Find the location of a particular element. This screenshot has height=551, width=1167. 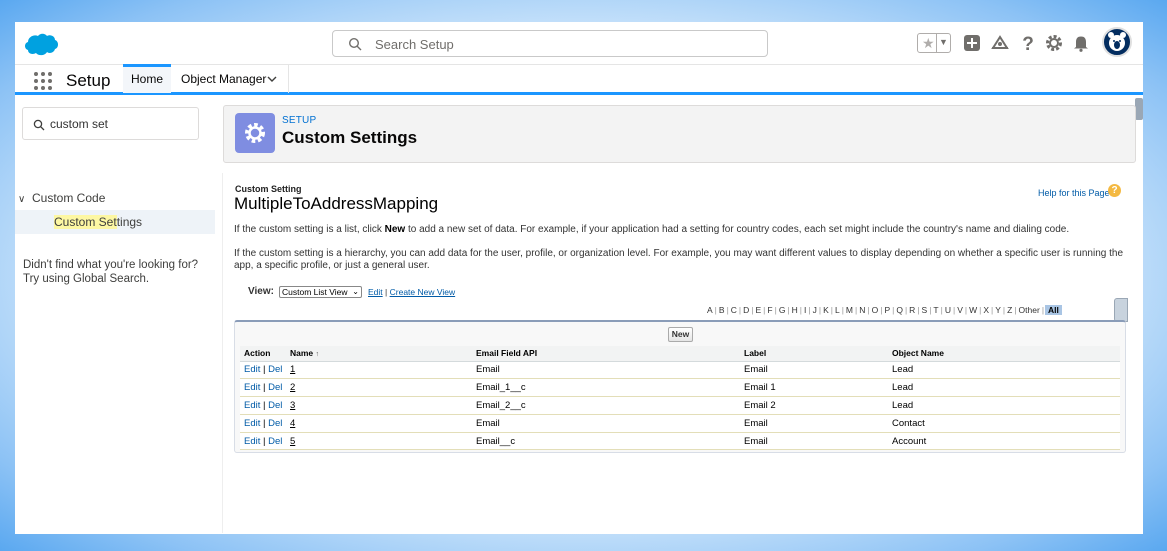

help-question-icon: ? is located at coordinates (1114, 190).